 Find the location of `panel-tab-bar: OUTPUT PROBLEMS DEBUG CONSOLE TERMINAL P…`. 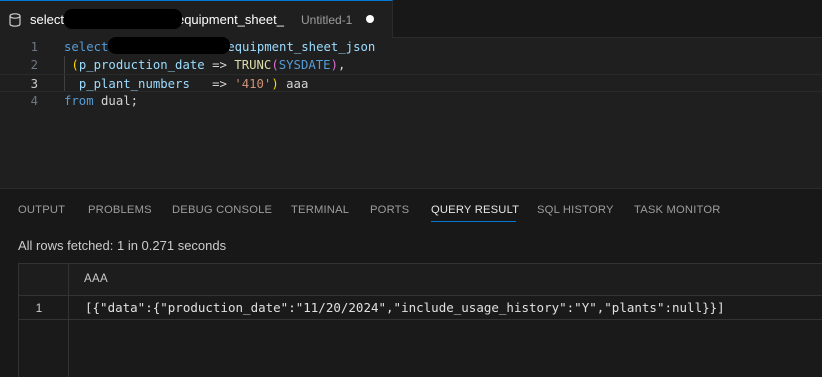

panel-tab-bar: OUTPUT PROBLEMS DEBUG CONSOLE TERMINAL P… is located at coordinates (411, 211).